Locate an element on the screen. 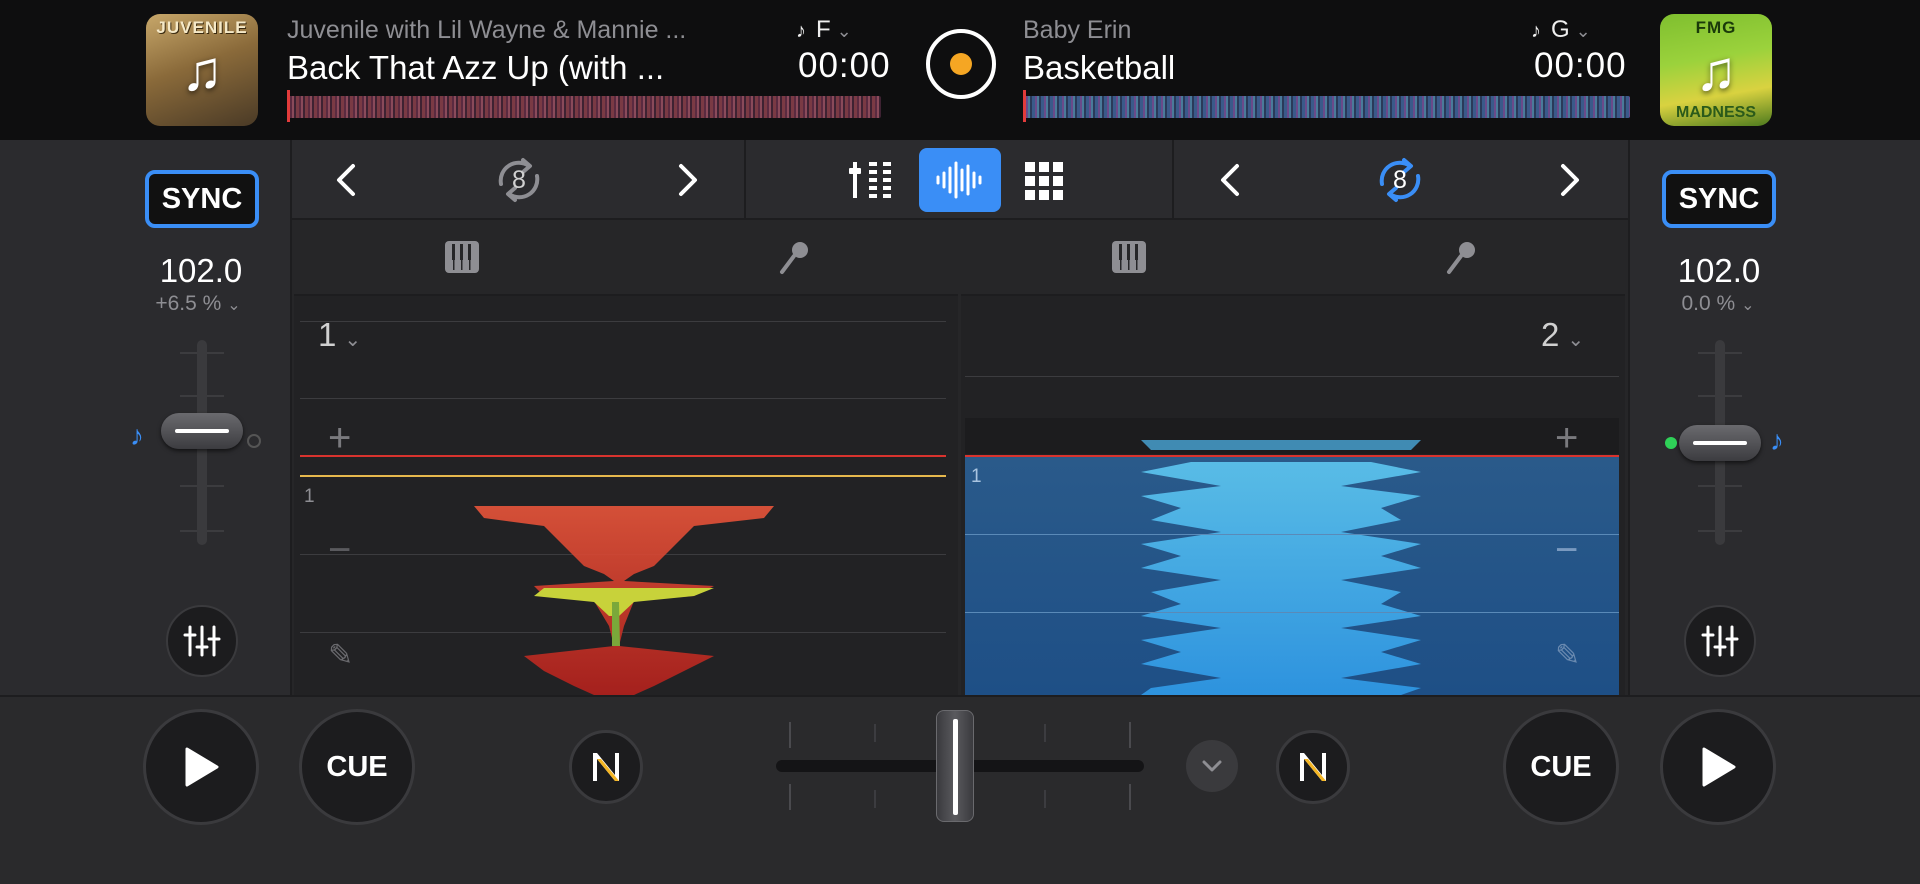 The height and width of the screenshot is (884, 1920). waveform-icon is located at coordinates (959, 180).